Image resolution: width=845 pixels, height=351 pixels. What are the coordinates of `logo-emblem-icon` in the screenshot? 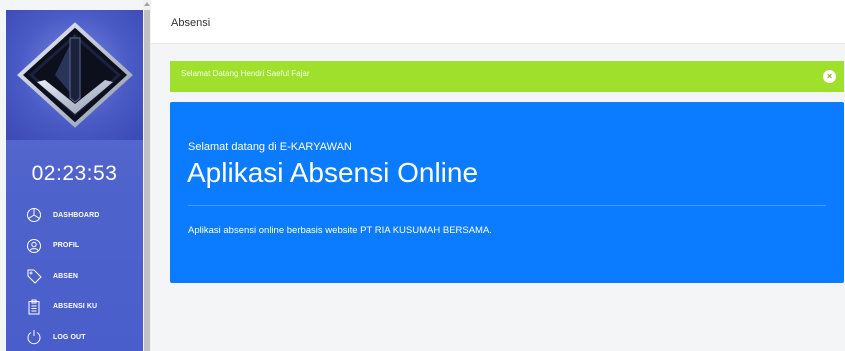 It's located at (74, 75).